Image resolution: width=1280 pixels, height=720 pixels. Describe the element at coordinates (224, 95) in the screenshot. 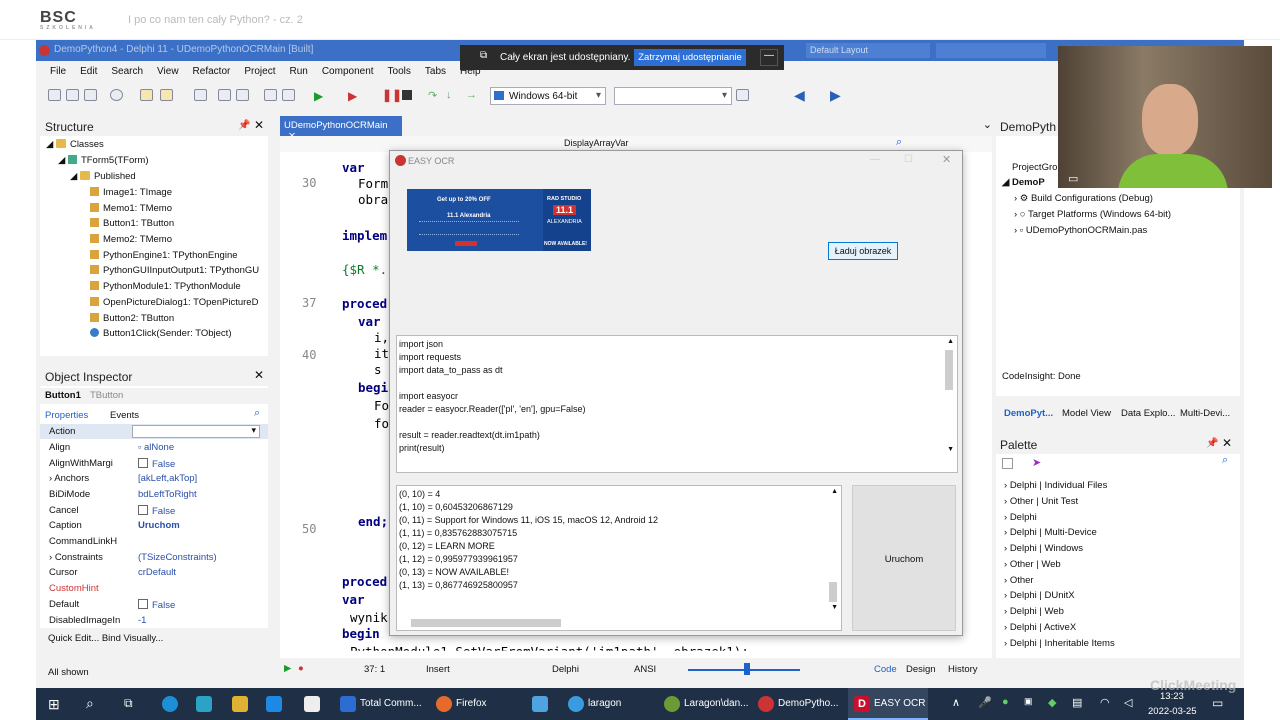

I see `save-all-icon` at that location.